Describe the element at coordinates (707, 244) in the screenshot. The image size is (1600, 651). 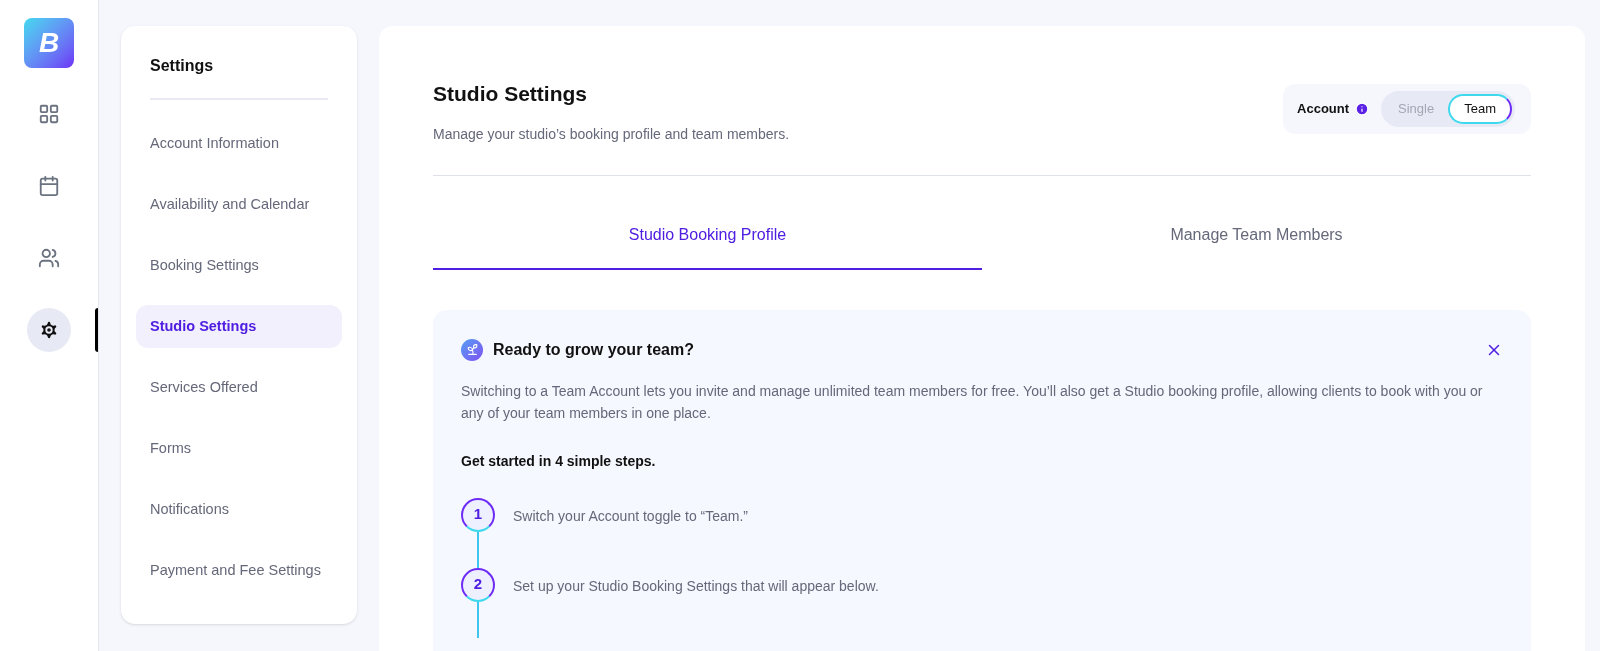
I see `tab: Studio Booking Profile` at that location.